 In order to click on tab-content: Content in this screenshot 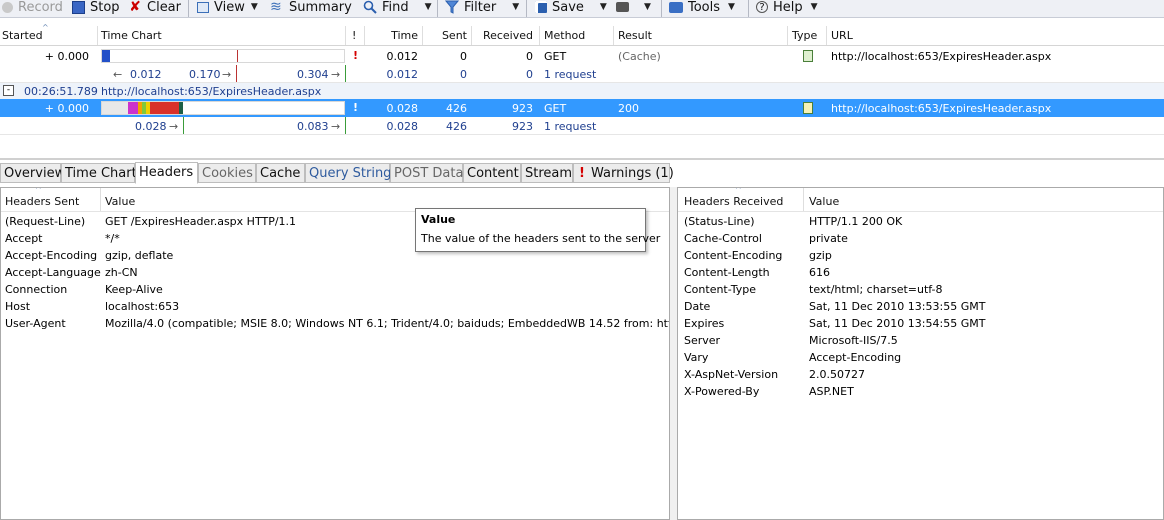, I will do `click(492, 173)`.